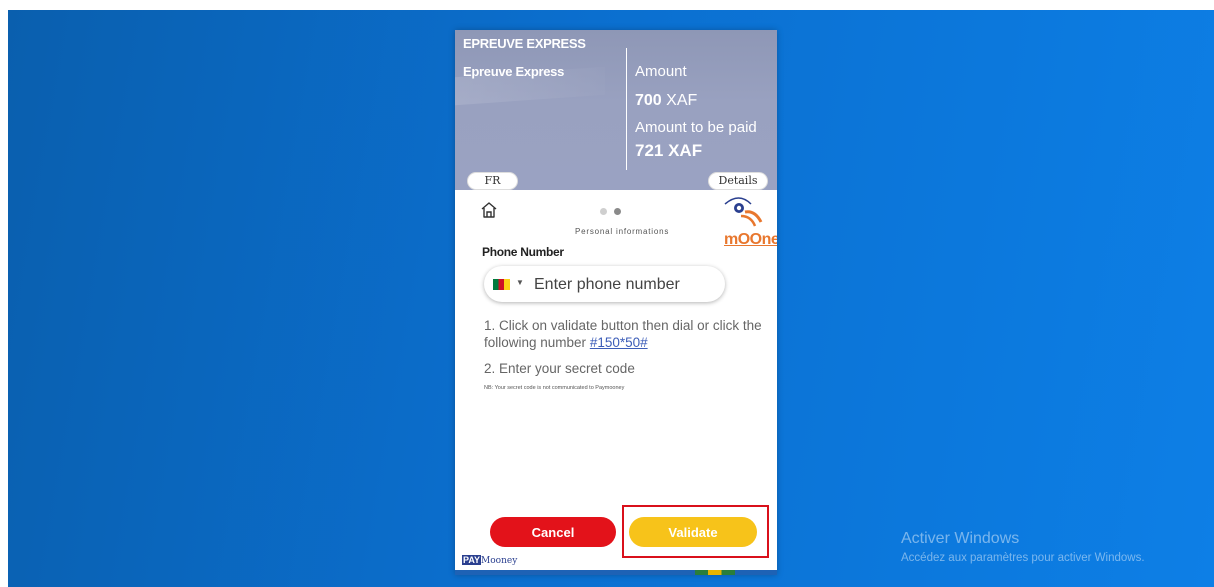 The height and width of the screenshot is (587, 1214). What do you see at coordinates (626, 109) in the screenshot?
I see `header-divider` at bounding box center [626, 109].